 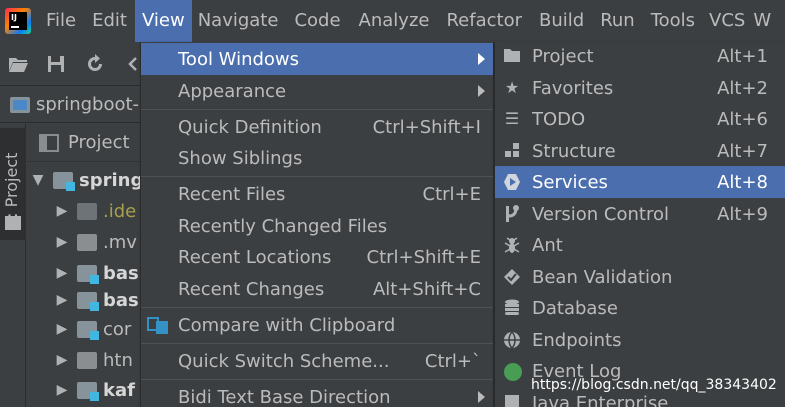 I want to click on intellij-logo-icon, so click(x=18, y=21).